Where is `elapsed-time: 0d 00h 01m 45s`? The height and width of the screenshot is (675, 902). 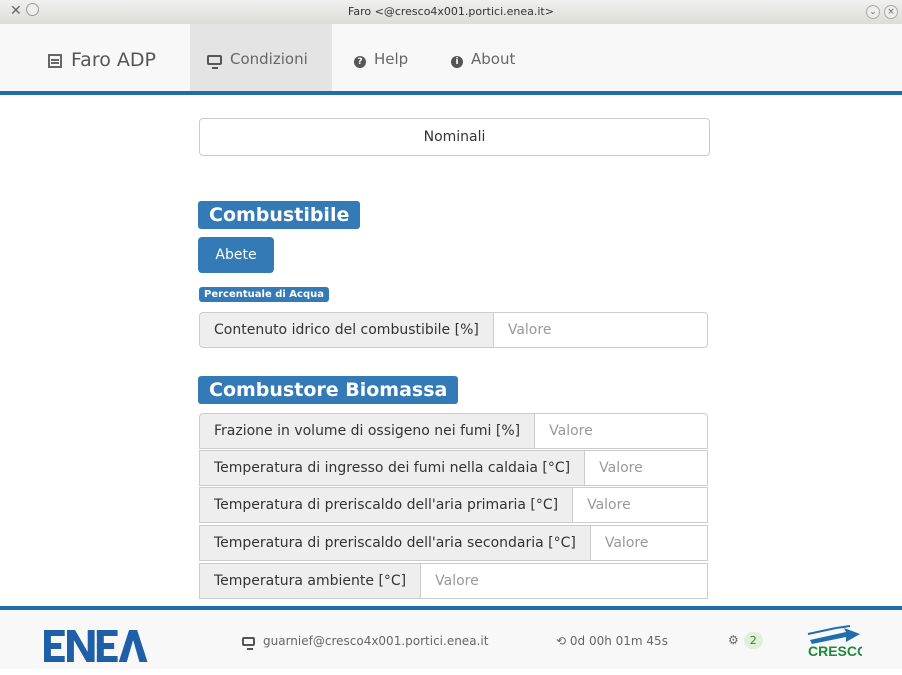 elapsed-time: 0d 00h 01m 45s is located at coordinates (618, 641).